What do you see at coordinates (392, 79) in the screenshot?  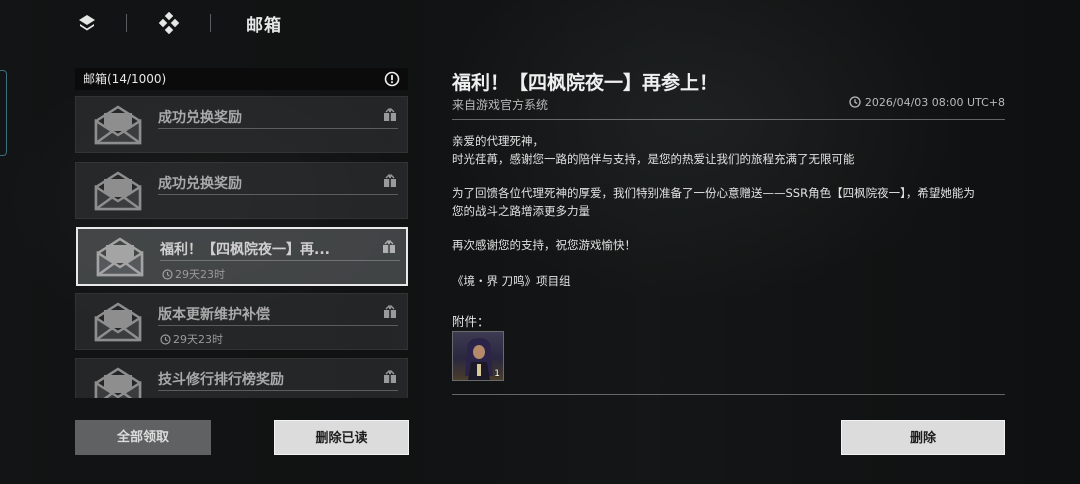 I see `exclamation-circle-icon` at bounding box center [392, 79].